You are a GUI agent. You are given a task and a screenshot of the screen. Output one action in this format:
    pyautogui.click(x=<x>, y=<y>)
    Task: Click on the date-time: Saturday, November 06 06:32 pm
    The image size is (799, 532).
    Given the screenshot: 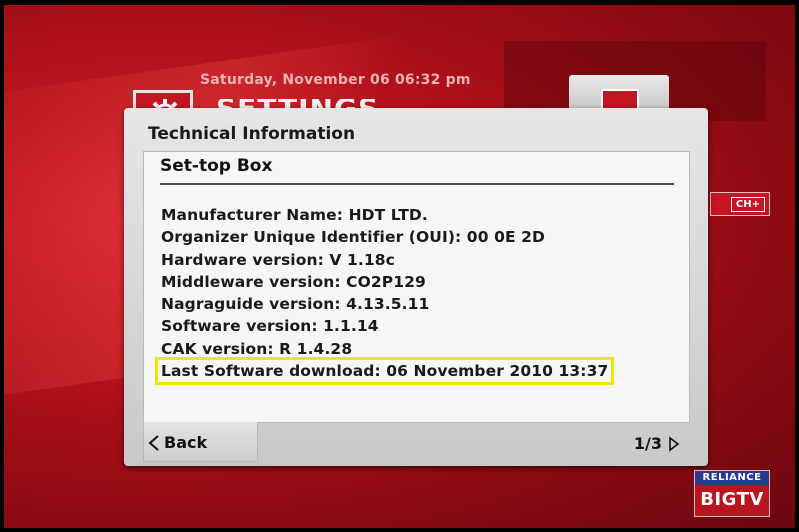 What is the action you would take?
    pyautogui.click(x=335, y=80)
    